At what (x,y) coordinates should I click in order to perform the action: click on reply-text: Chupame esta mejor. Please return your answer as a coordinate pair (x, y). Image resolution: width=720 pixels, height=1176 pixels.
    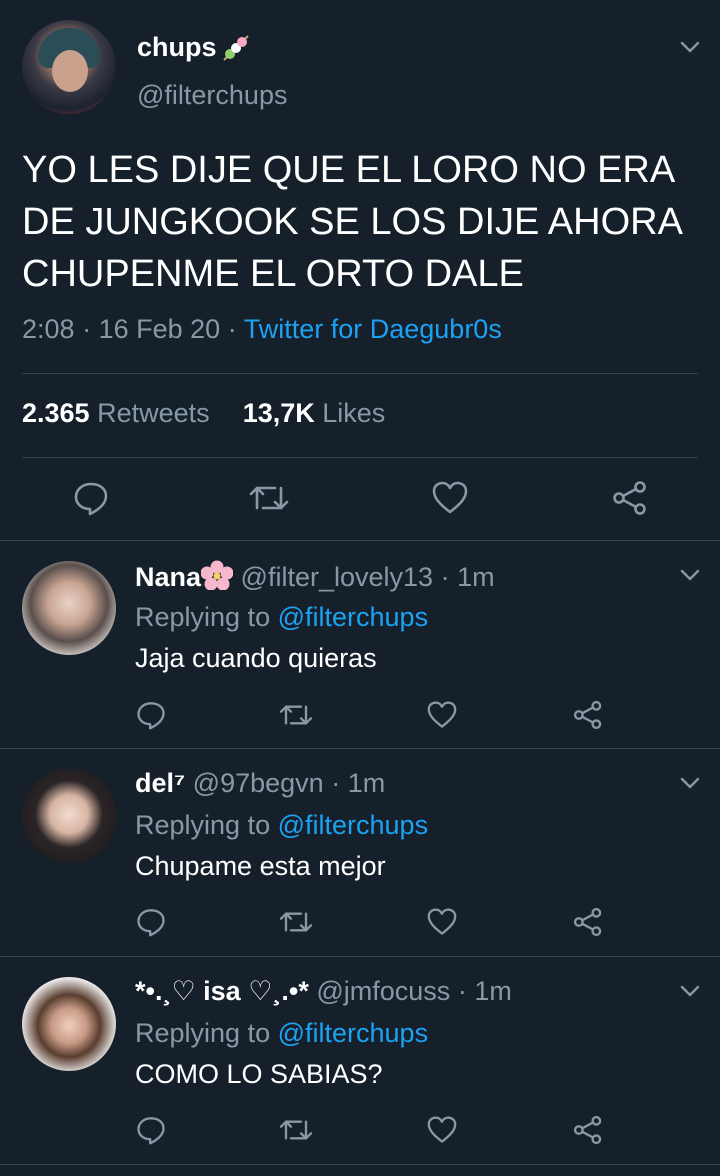
    Looking at the image, I should click on (260, 866).